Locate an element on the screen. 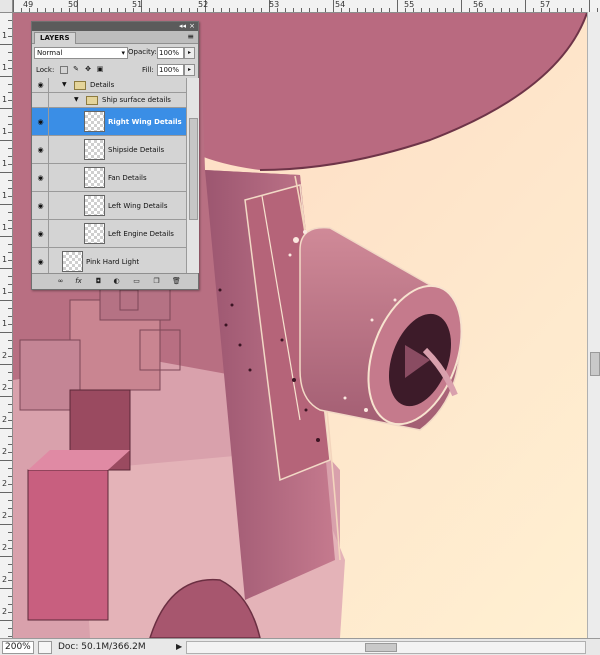 This screenshot has width=600, height=655. chevron-down-icon: ▾ is located at coordinates (123, 53).